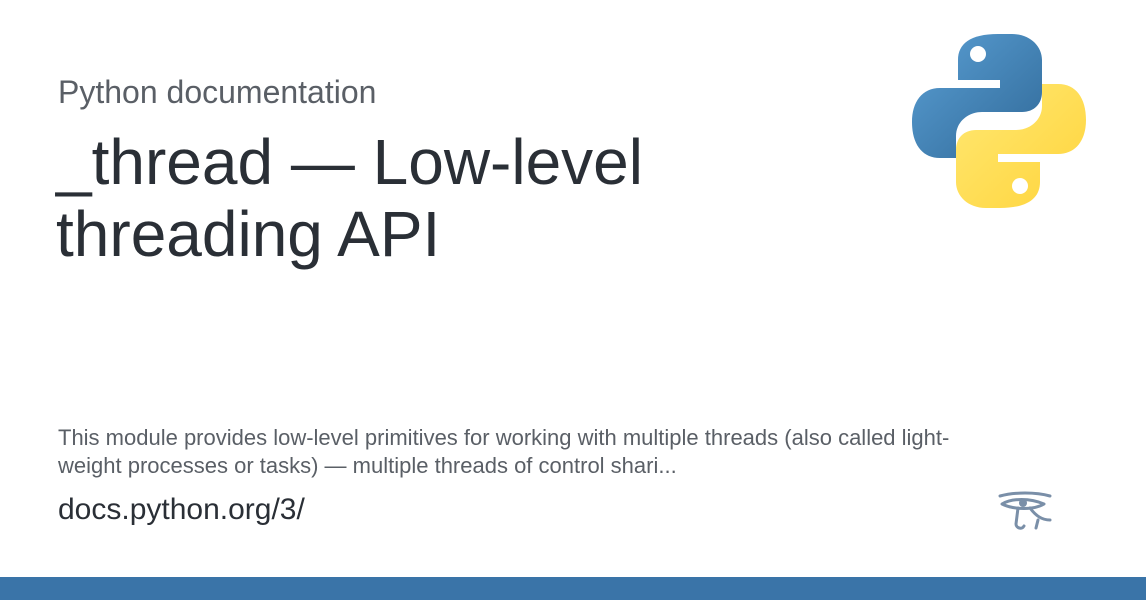 The height and width of the screenshot is (600, 1146). What do you see at coordinates (217, 92) in the screenshot?
I see `site-name: Python documentation` at bounding box center [217, 92].